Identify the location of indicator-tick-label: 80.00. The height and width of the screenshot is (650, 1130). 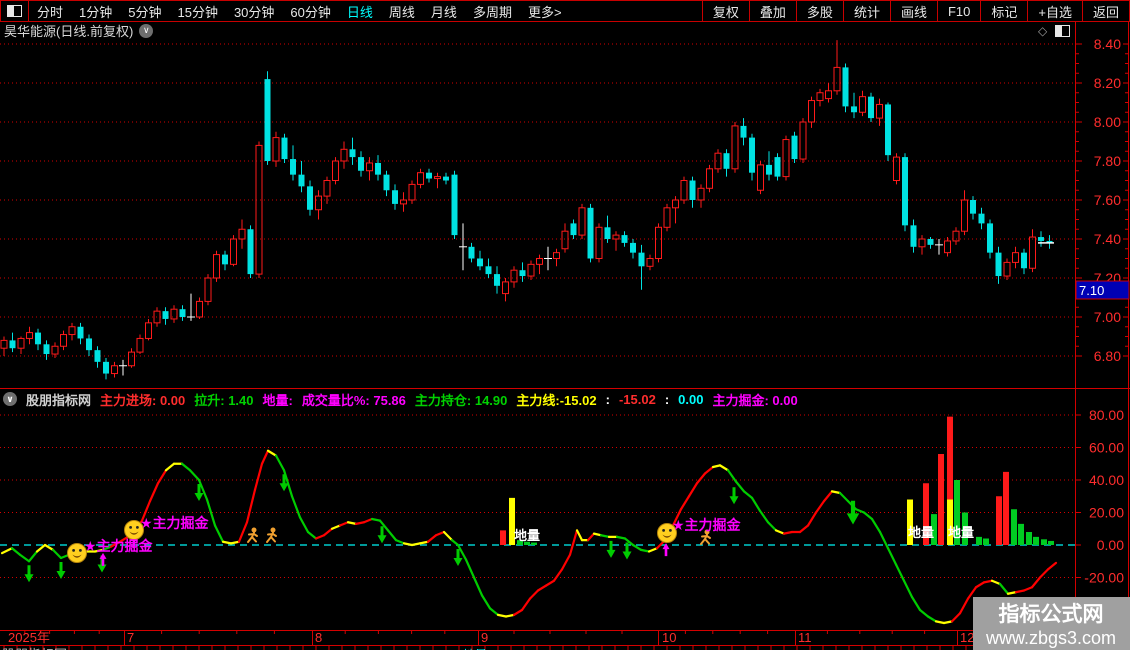
(1106, 415).